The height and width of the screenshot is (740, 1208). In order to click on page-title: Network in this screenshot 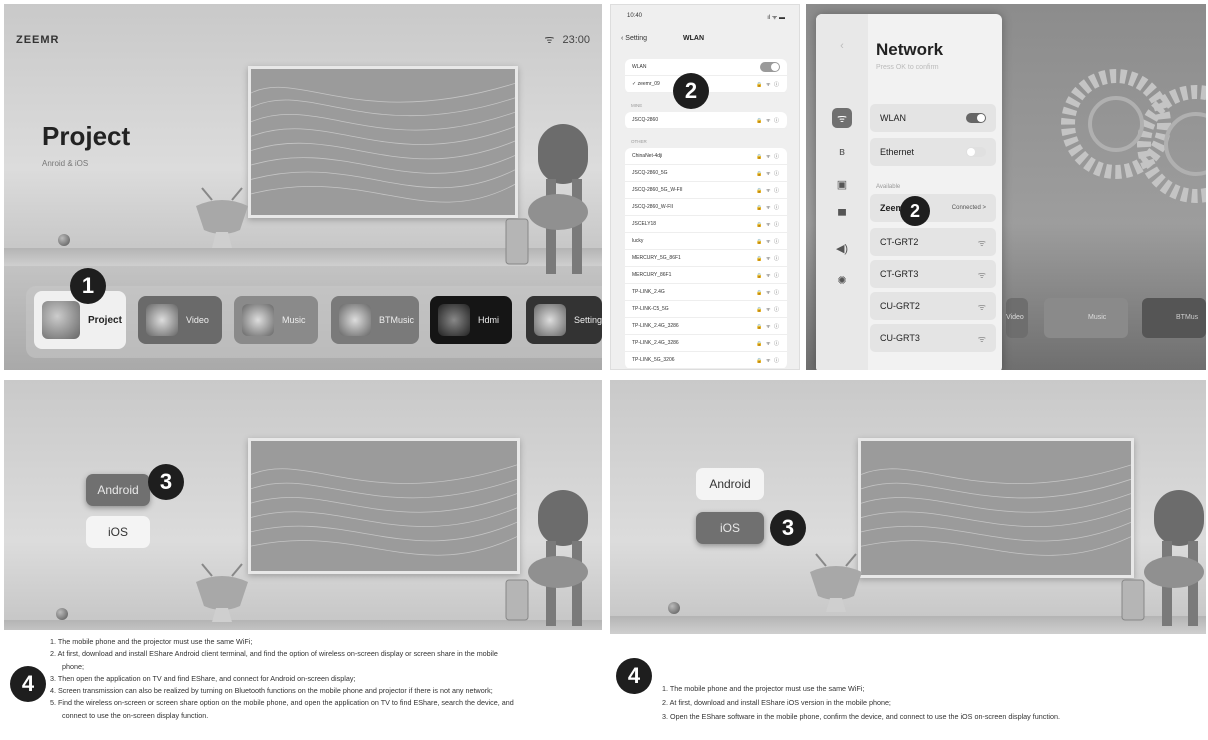, I will do `click(910, 49)`.